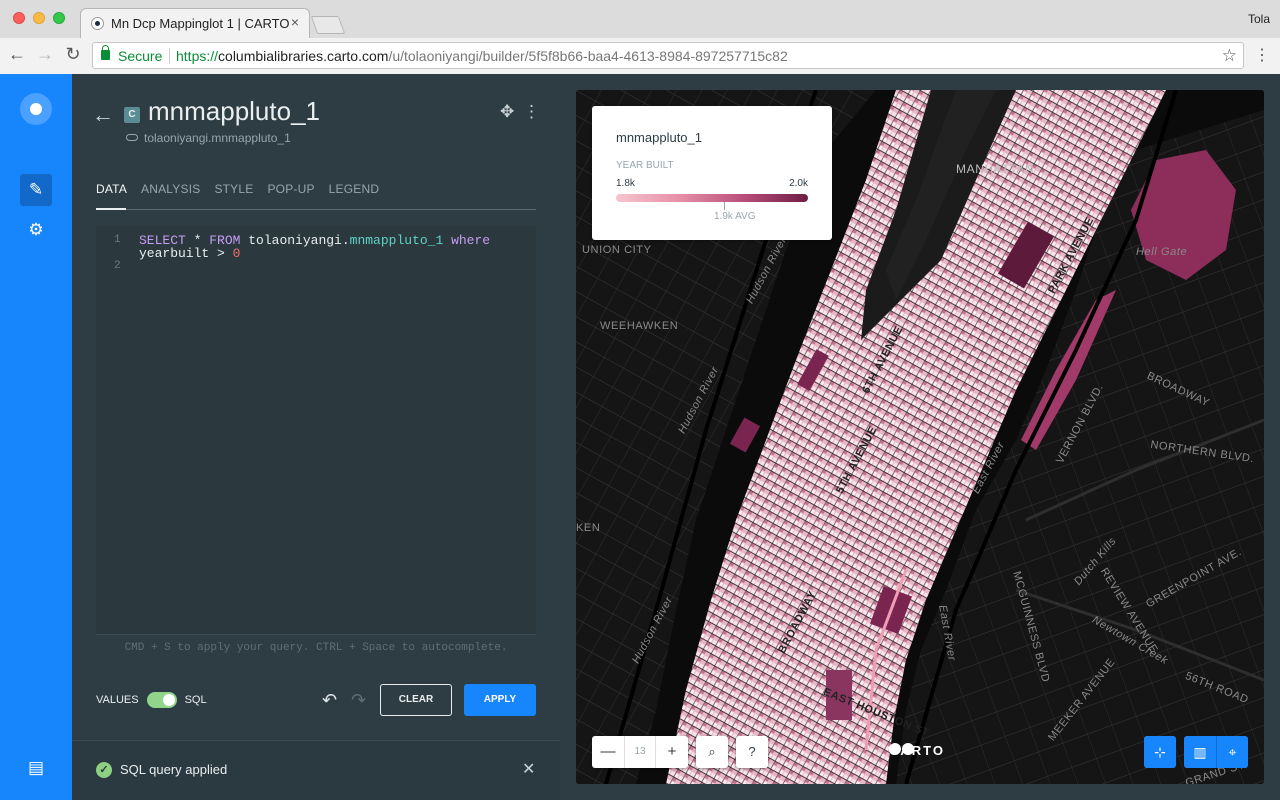 The image size is (1280, 800). I want to click on tab-popup: POP-UP, so click(290, 196).